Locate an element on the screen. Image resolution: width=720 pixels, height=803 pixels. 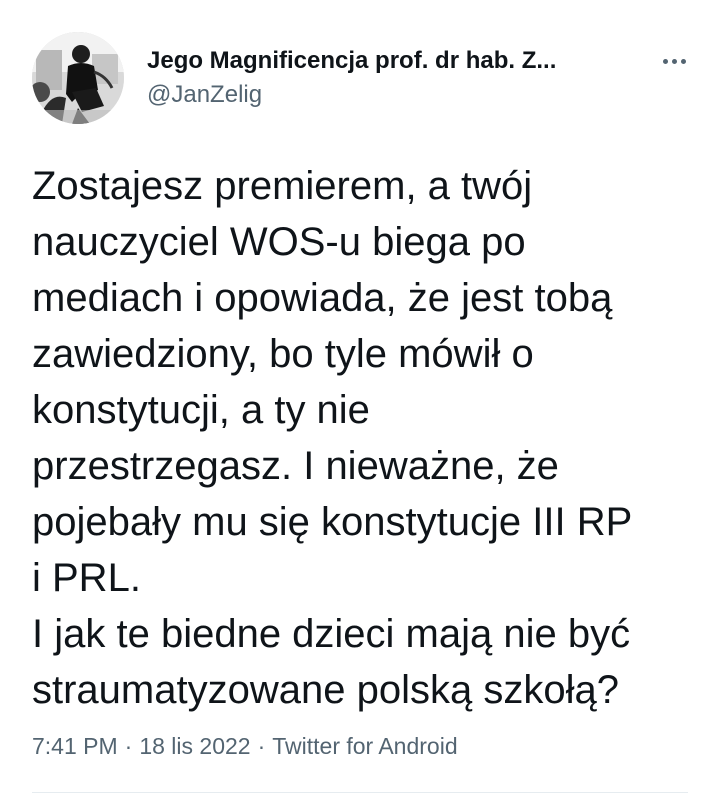
tweet-source: Twitter for Android is located at coordinates (364, 746).